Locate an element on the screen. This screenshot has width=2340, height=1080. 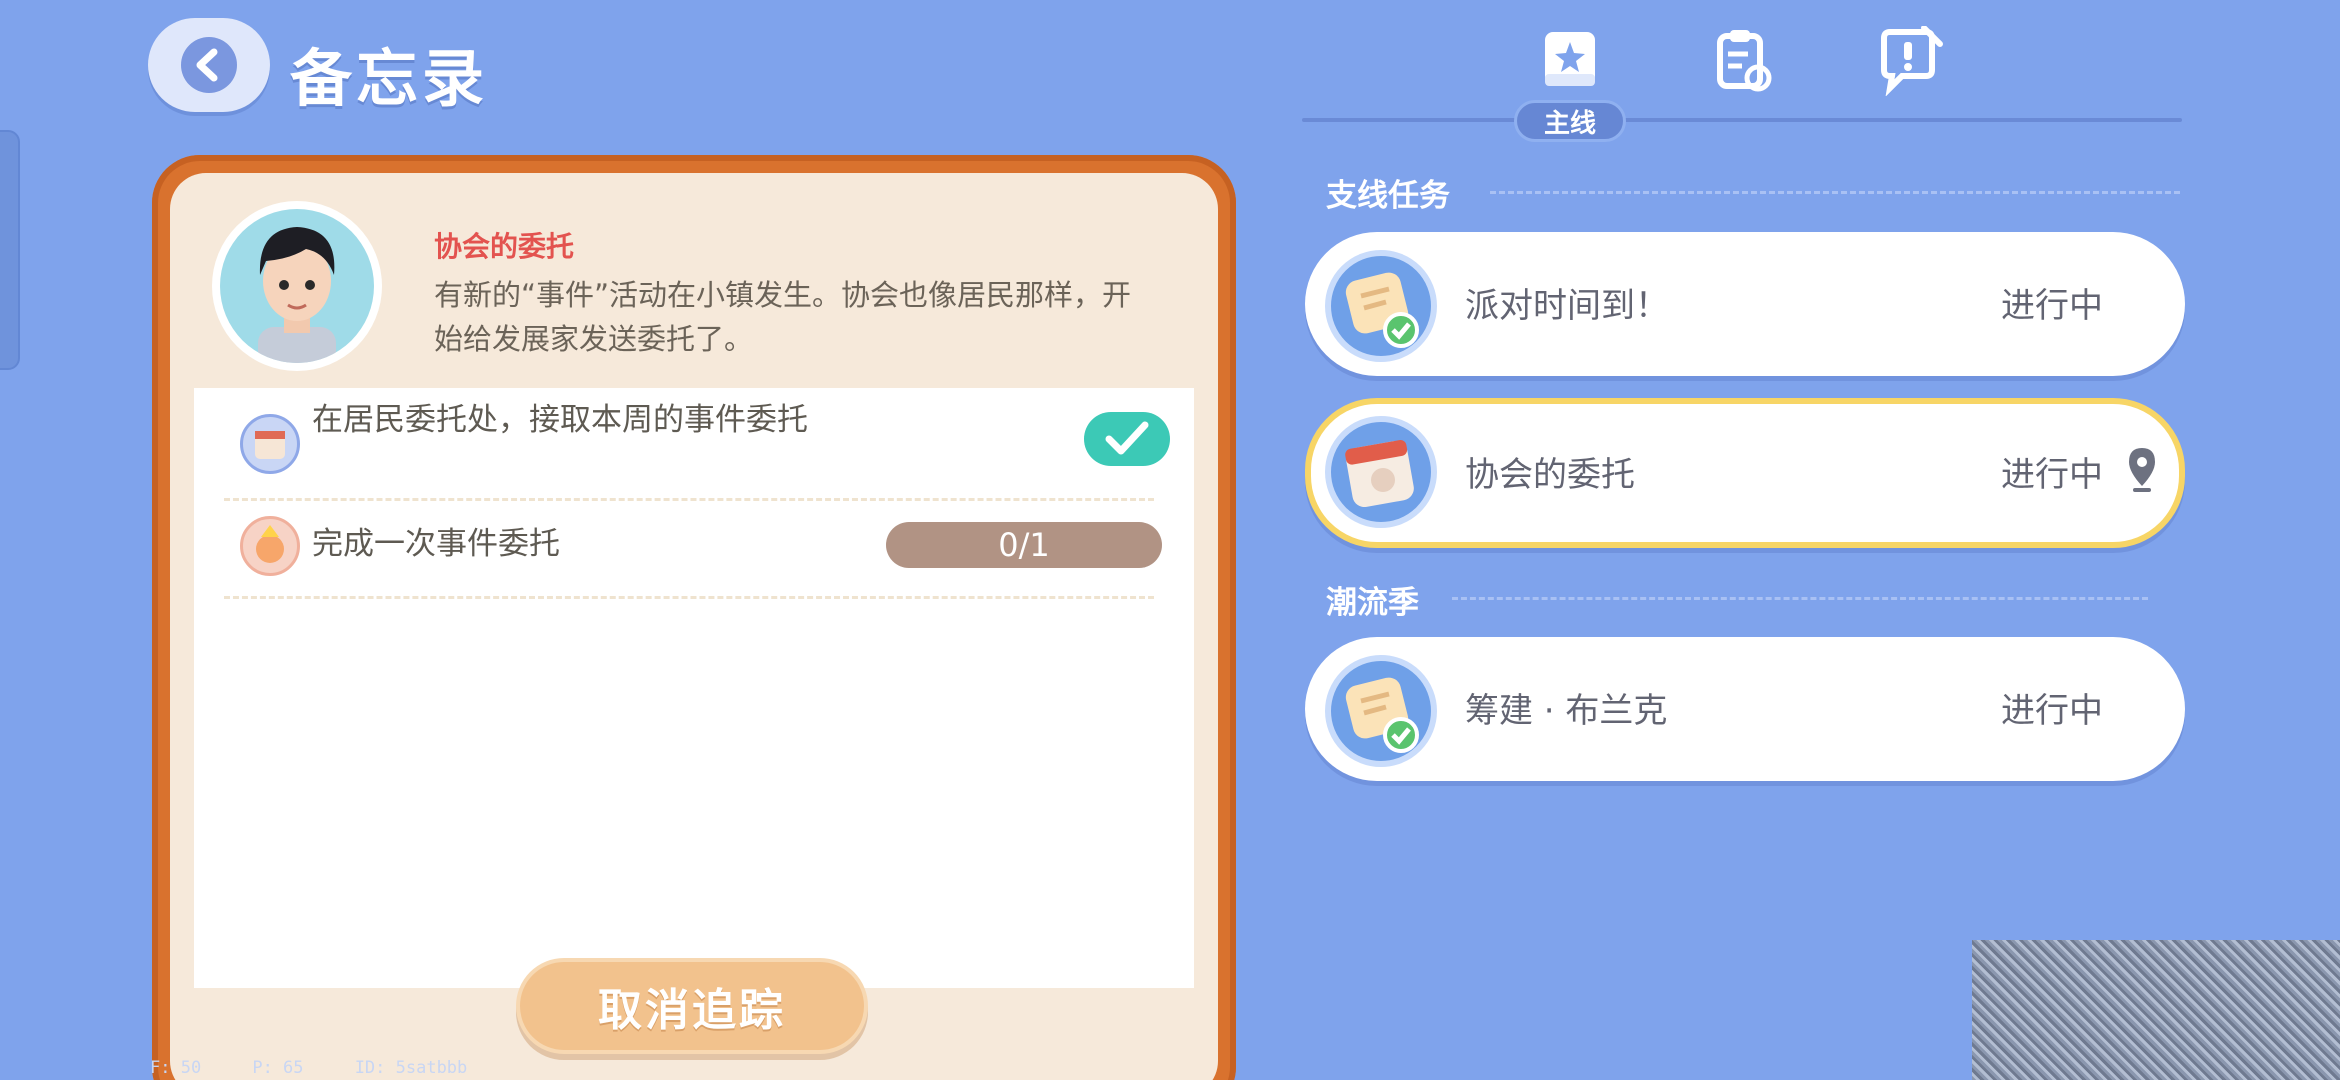
task-complete-check-icon is located at coordinates (1127, 439).